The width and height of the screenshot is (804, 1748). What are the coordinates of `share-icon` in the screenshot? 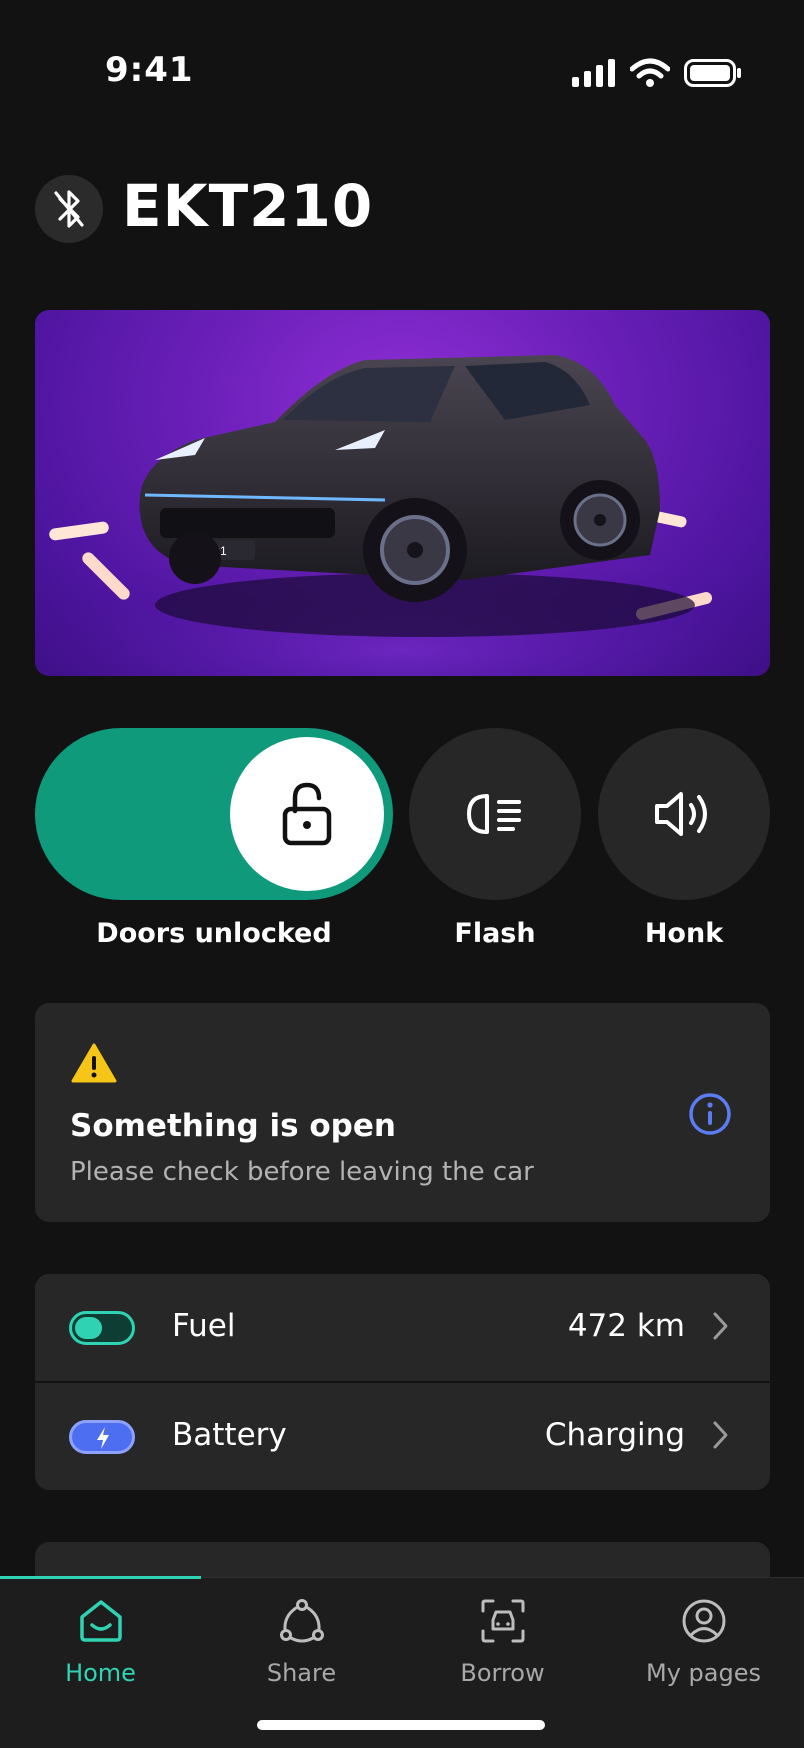 It's located at (301, 1621).